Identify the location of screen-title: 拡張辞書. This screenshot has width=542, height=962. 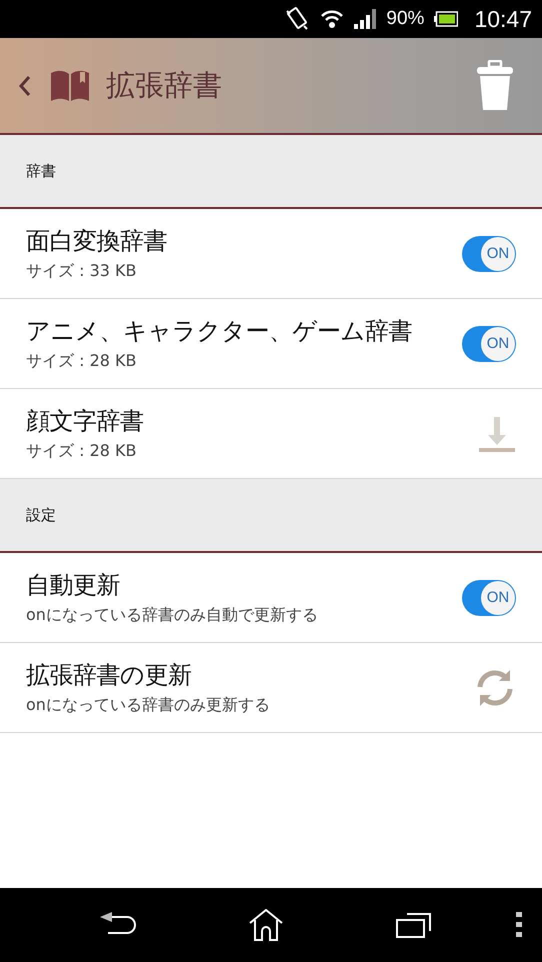
(164, 85).